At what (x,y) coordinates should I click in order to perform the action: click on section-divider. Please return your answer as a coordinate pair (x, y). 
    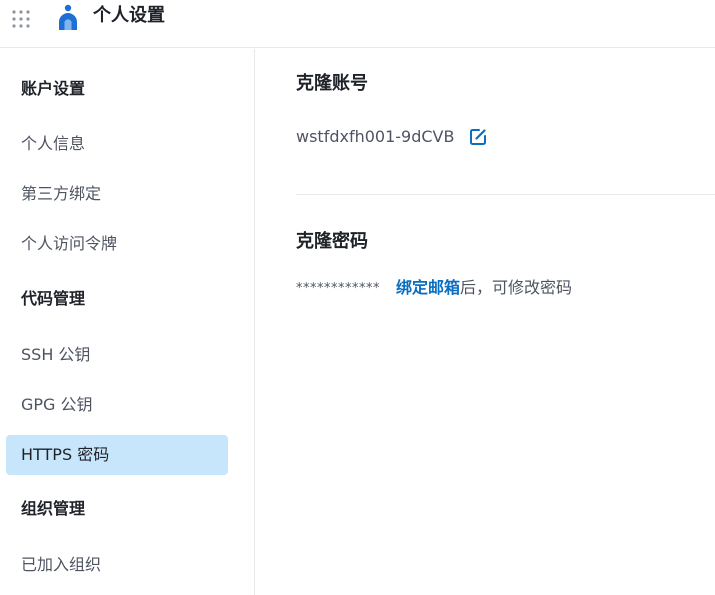
    Looking at the image, I should click on (505, 194).